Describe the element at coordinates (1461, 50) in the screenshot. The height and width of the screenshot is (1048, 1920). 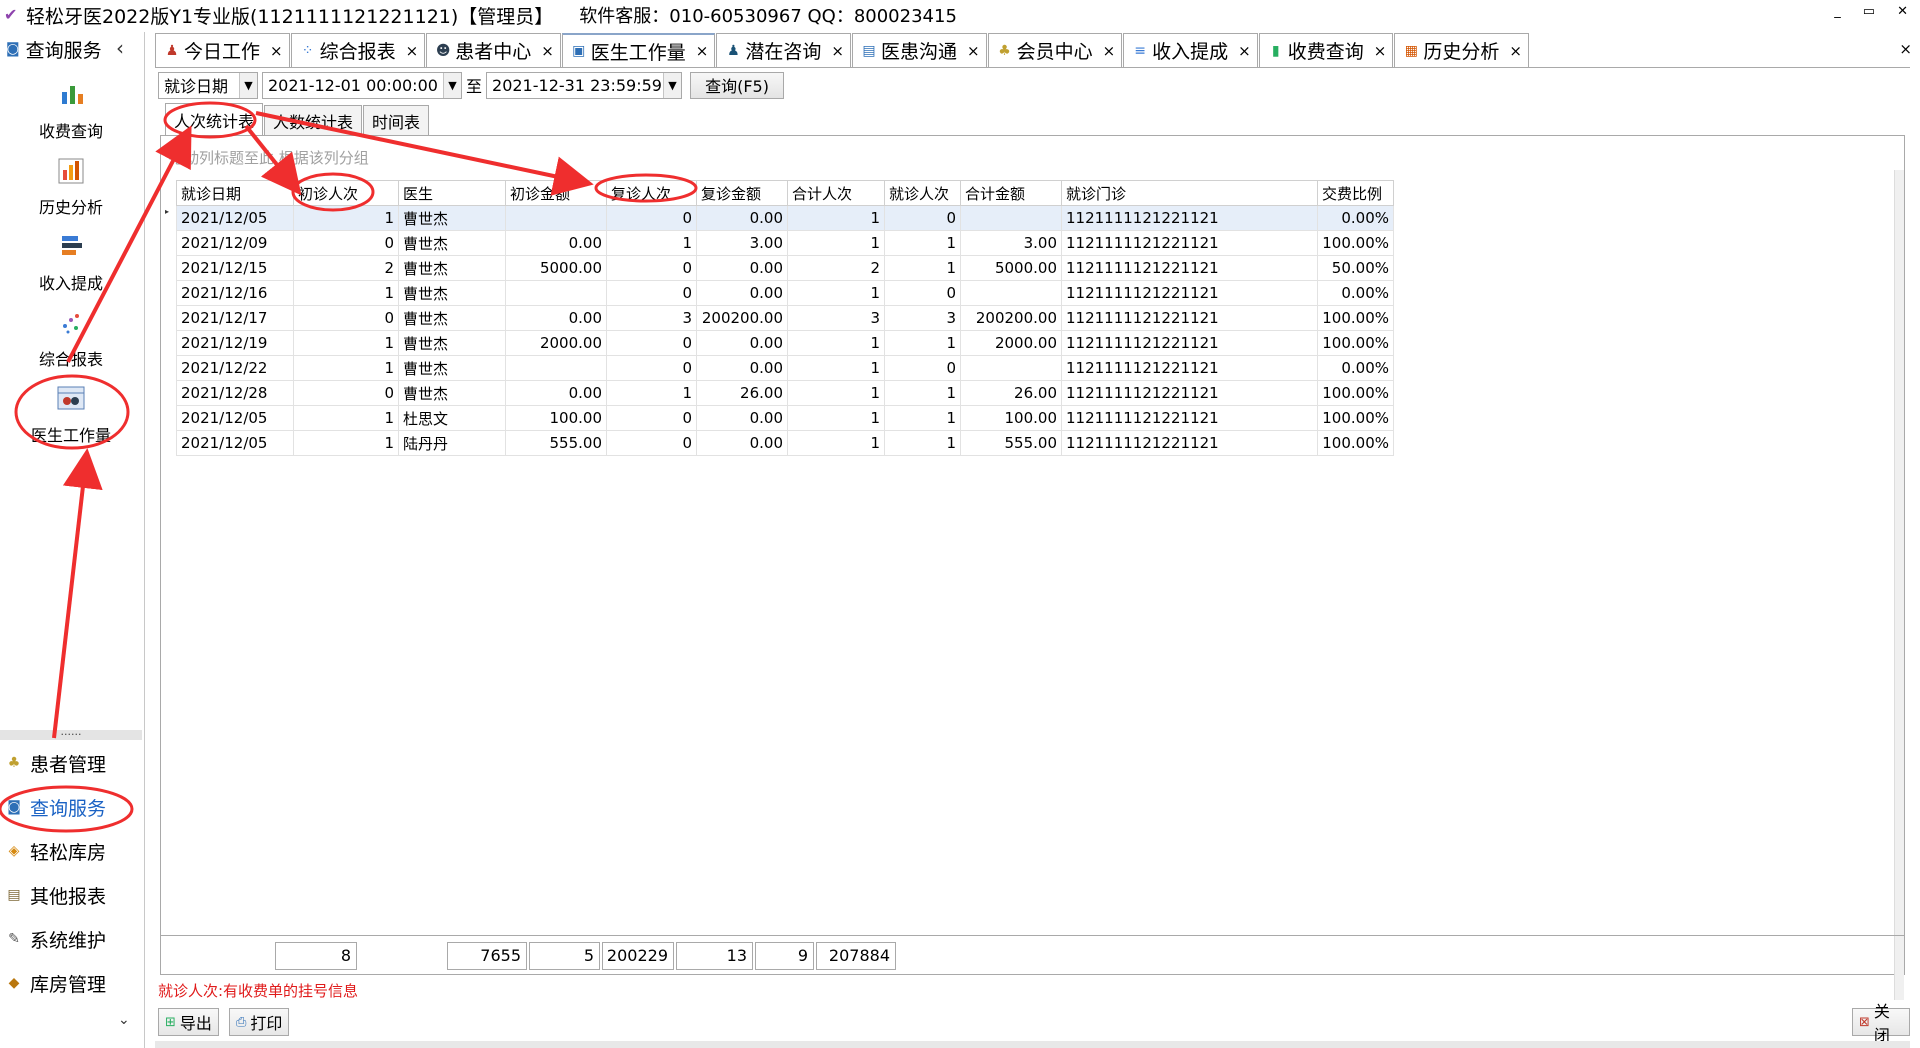
I see `tab-history-analysis: ▦ 历史分析 ×` at that location.